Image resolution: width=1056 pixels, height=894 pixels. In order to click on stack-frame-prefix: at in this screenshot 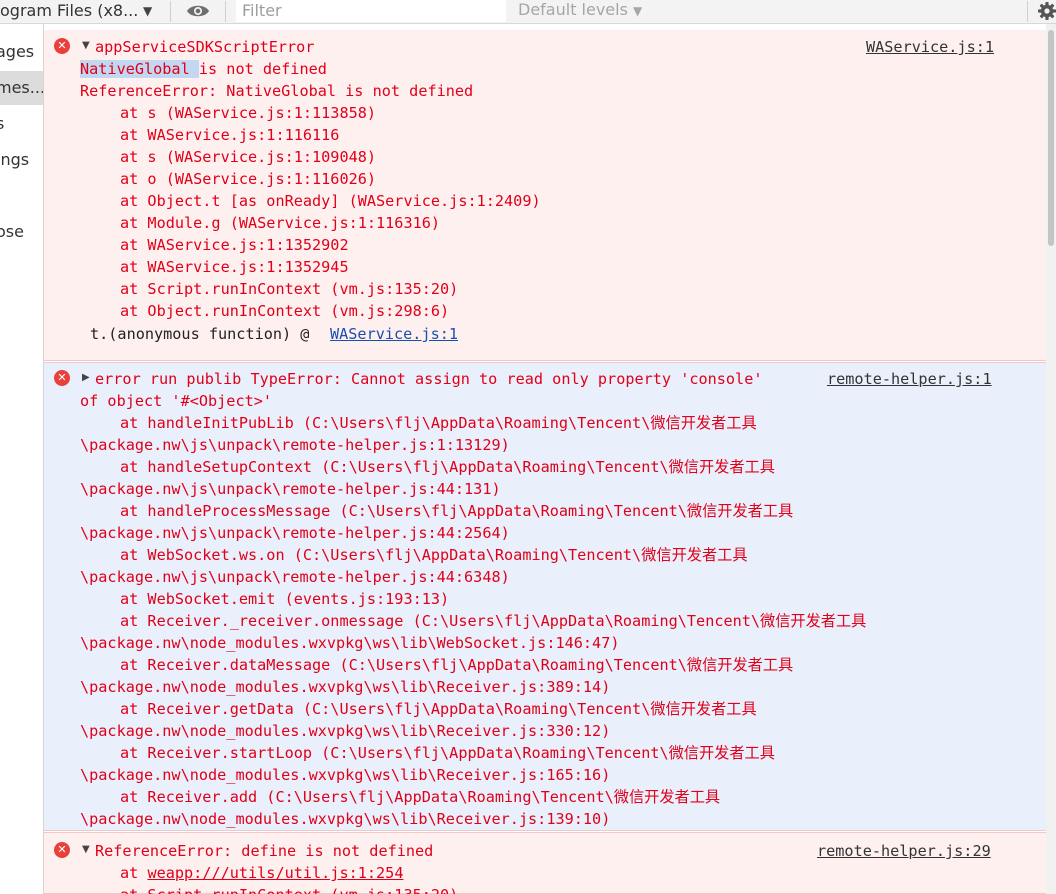, I will do `click(134, 873)`.